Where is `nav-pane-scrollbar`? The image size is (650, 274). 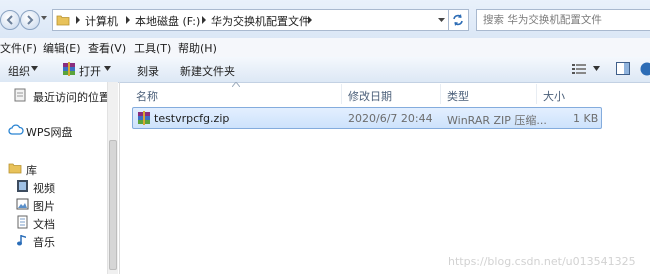 nav-pane-scrollbar is located at coordinates (112, 178).